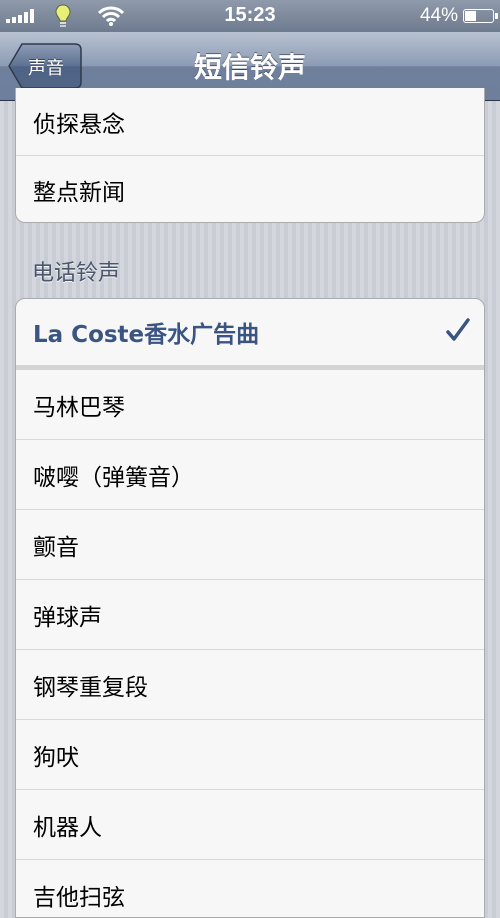 This screenshot has width=500, height=918. What do you see at coordinates (79, 124) in the screenshot?
I see `list-item-label: 侦探悬念` at bounding box center [79, 124].